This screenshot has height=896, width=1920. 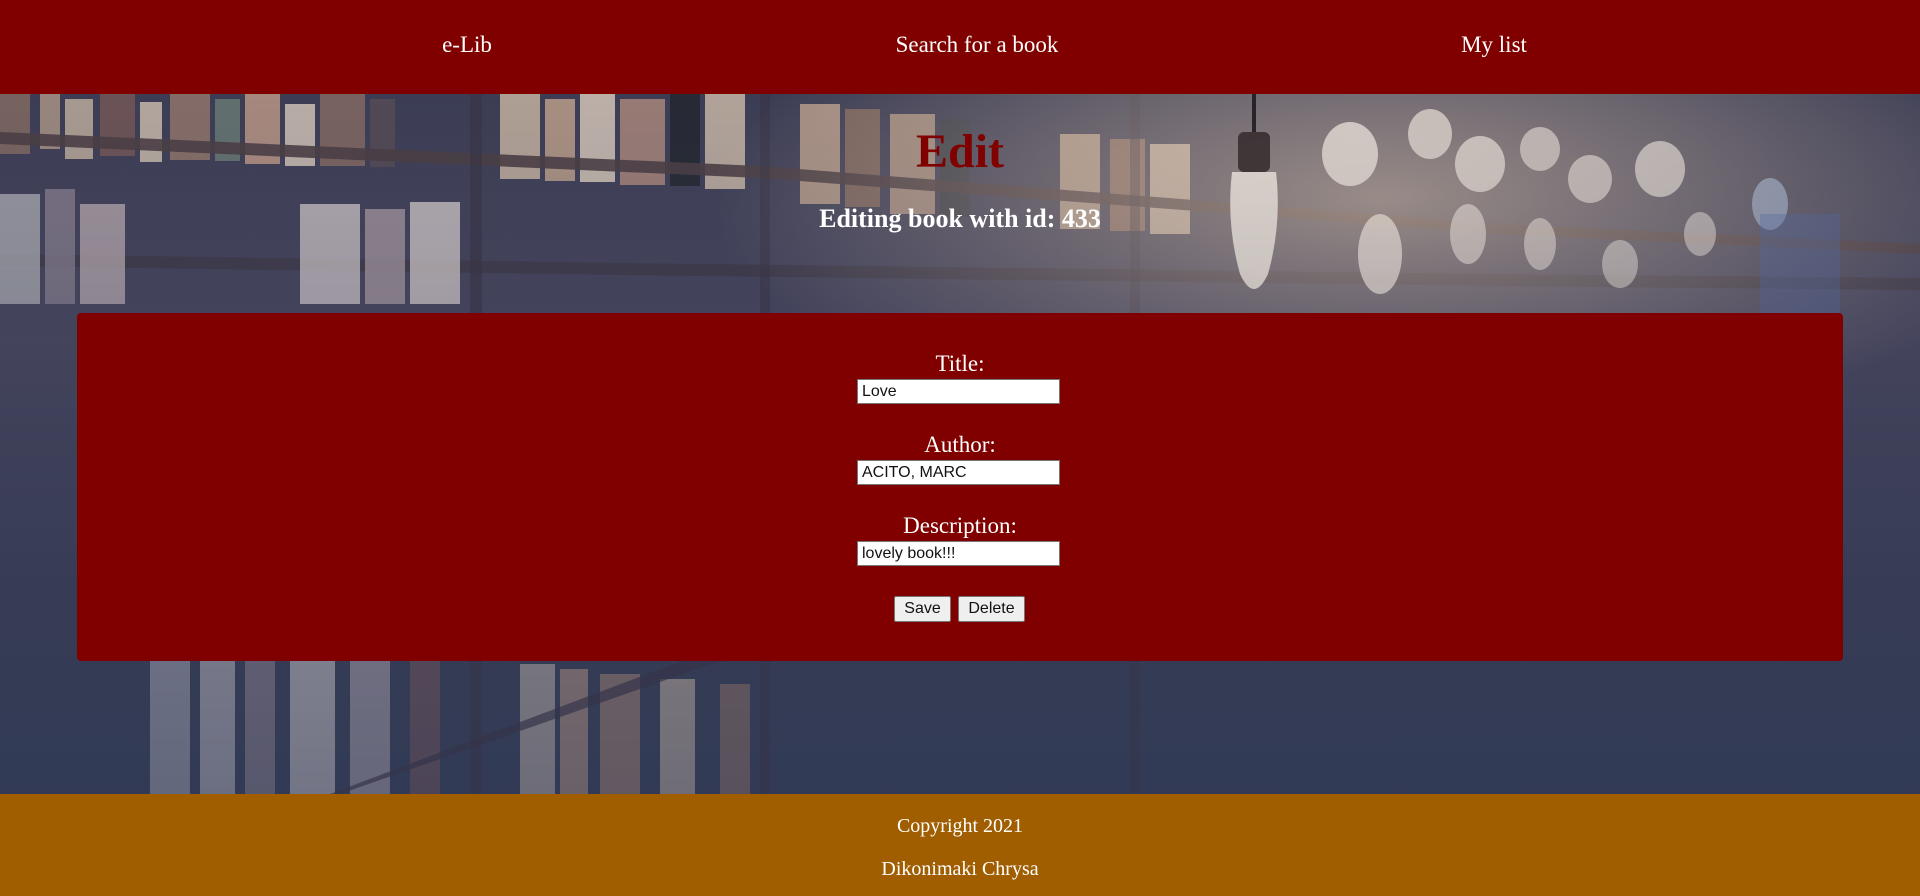 What do you see at coordinates (960, 218) in the screenshot?
I see `page-subtitle: Editing book with id: 433` at bounding box center [960, 218].